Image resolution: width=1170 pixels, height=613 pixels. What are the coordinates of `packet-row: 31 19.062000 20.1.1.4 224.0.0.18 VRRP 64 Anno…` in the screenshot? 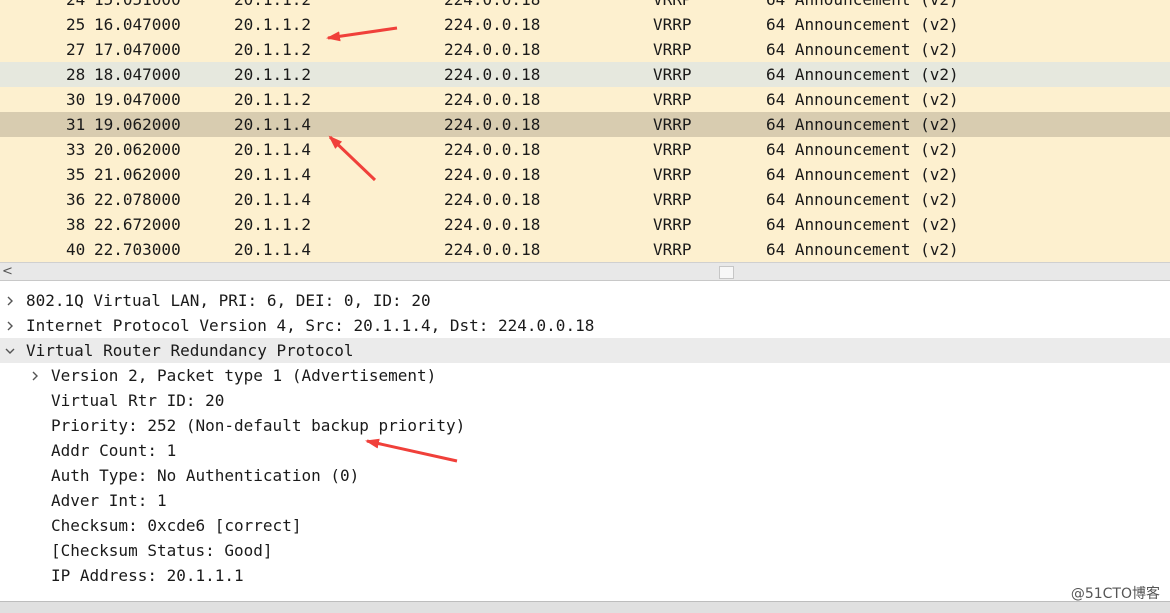 It's located at (585, 124).